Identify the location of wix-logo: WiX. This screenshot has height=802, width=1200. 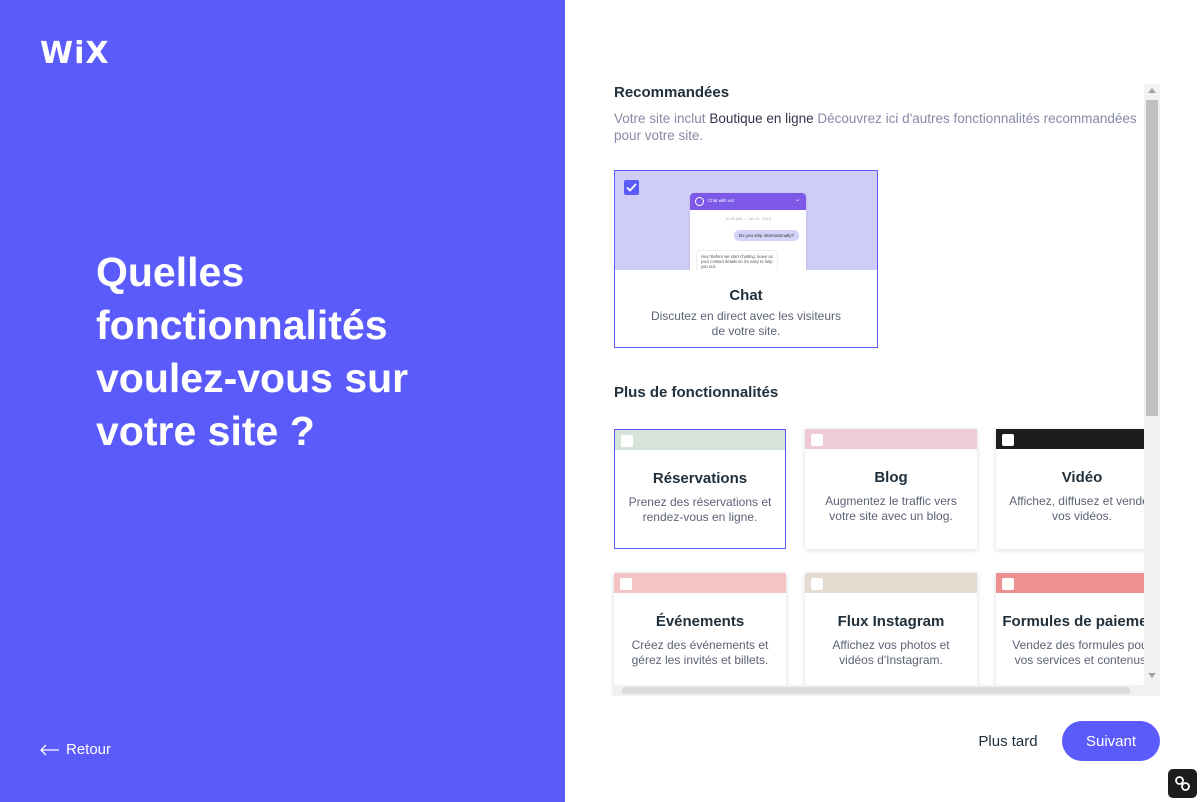
(75, 53).